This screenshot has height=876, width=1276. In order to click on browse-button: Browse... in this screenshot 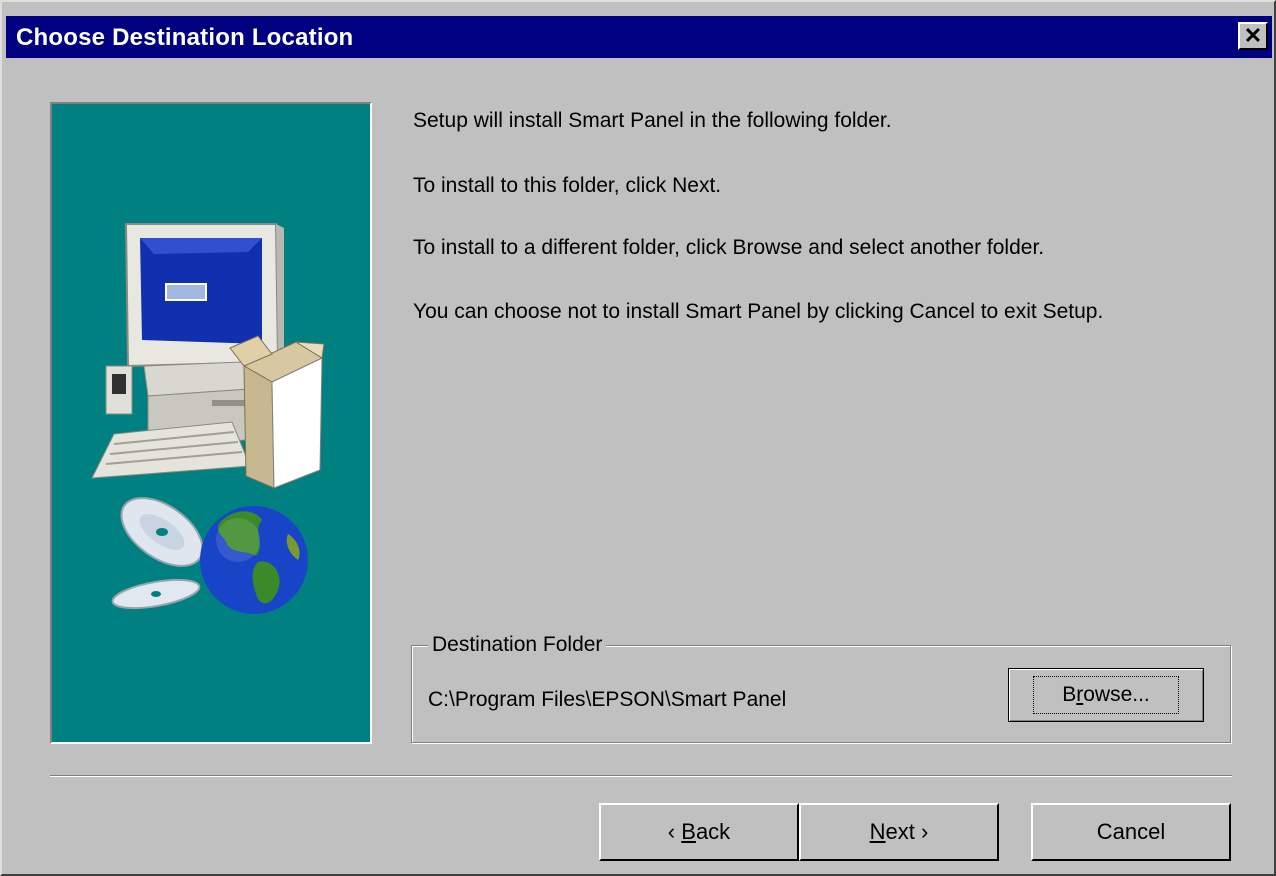, I will do `click(1106, 695)`.